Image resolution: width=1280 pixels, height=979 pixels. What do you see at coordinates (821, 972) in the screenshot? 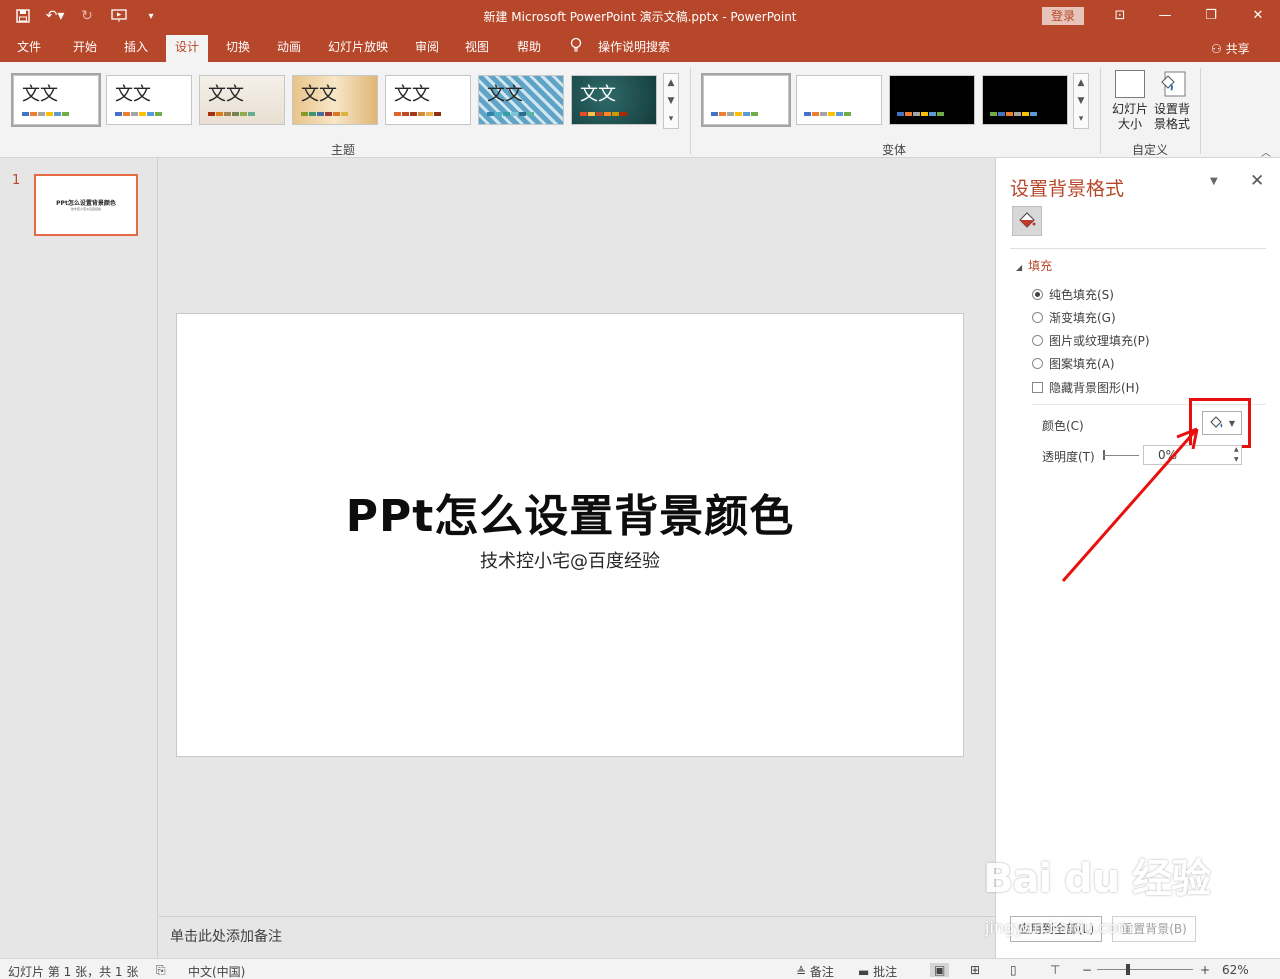
I see `notes-label: 备注` at bounding box center [821, 972].